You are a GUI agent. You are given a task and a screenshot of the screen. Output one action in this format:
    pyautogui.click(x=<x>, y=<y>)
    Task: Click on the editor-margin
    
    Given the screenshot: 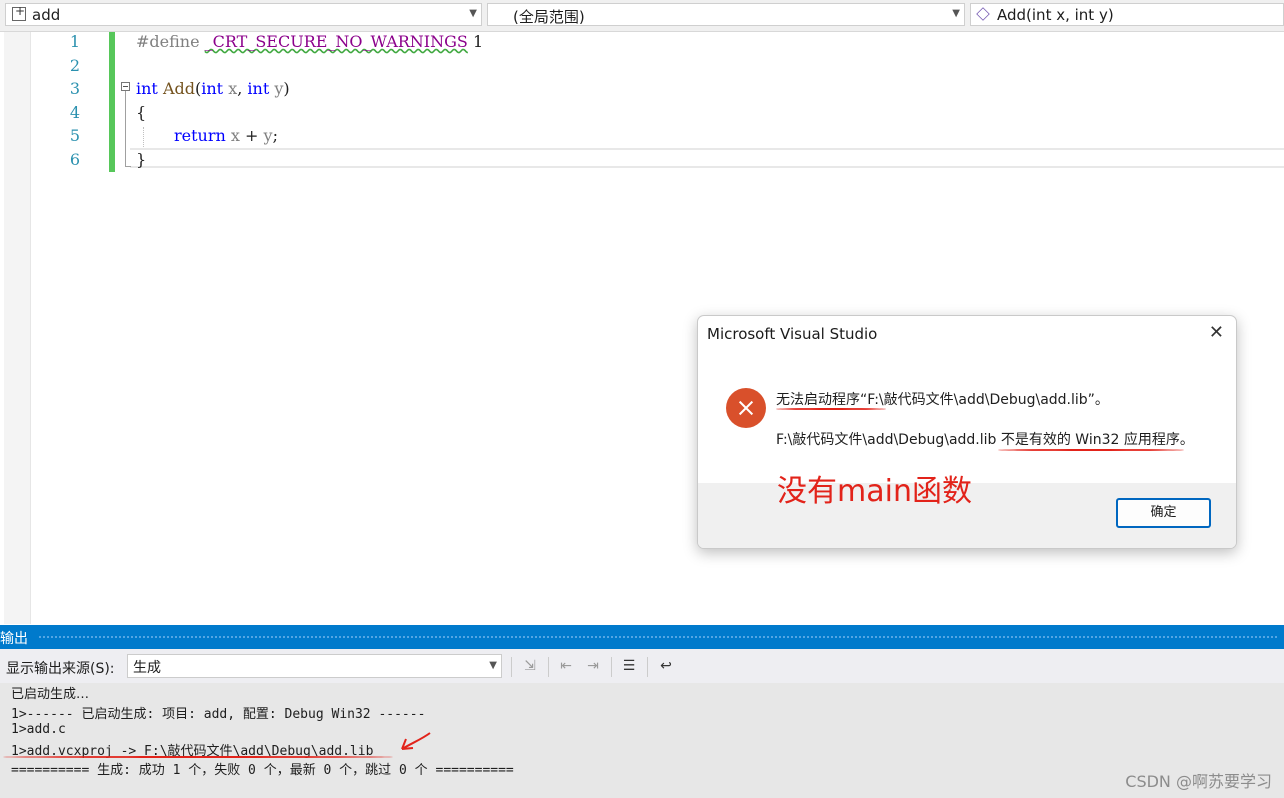 What is the action you would take?
    pyautogui.click(x=17, y=328)
    